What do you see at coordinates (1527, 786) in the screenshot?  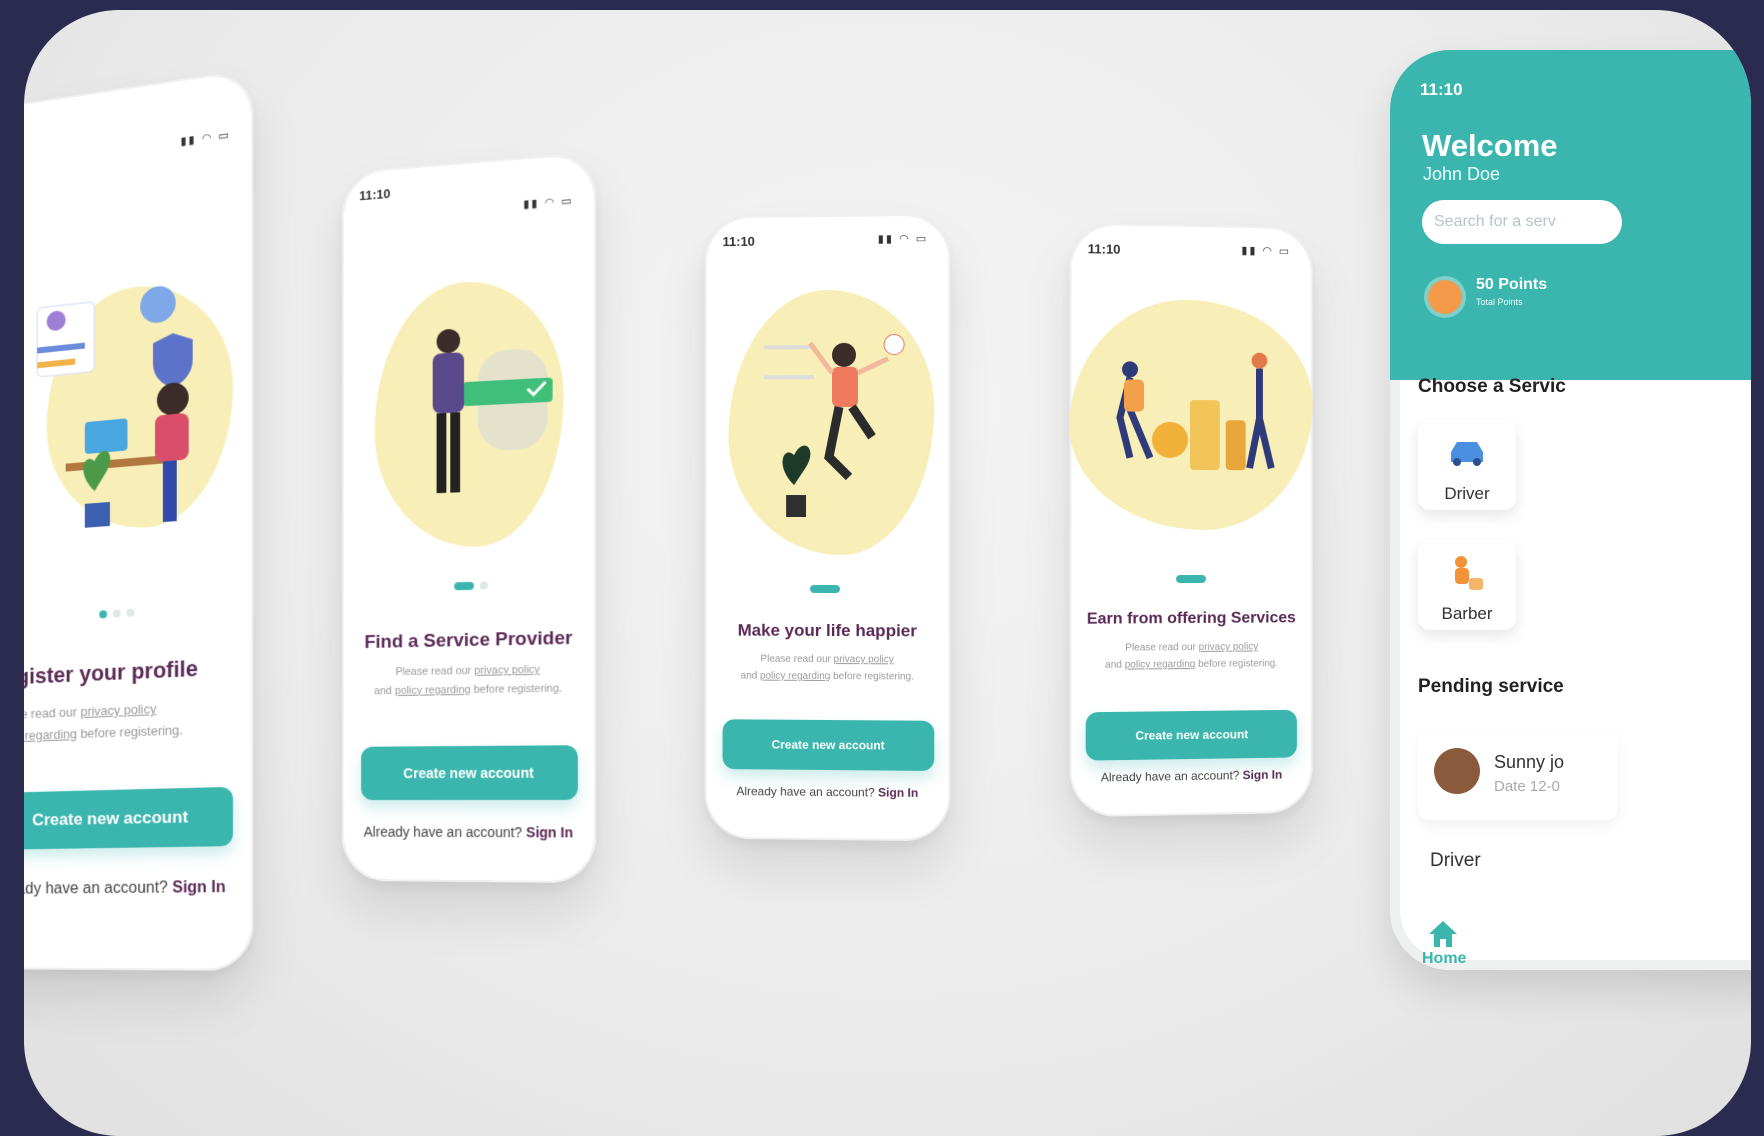 I see `pending-date: Date 12-0` at bounding box center [1527, 786].